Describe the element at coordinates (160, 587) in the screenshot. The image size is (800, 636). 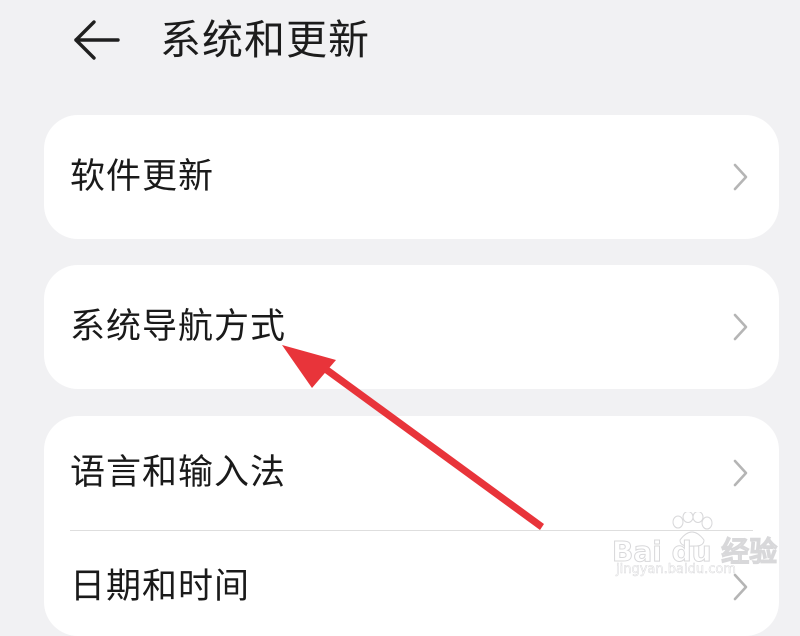
I see `settings-item-label: 日期和时间` at that location.